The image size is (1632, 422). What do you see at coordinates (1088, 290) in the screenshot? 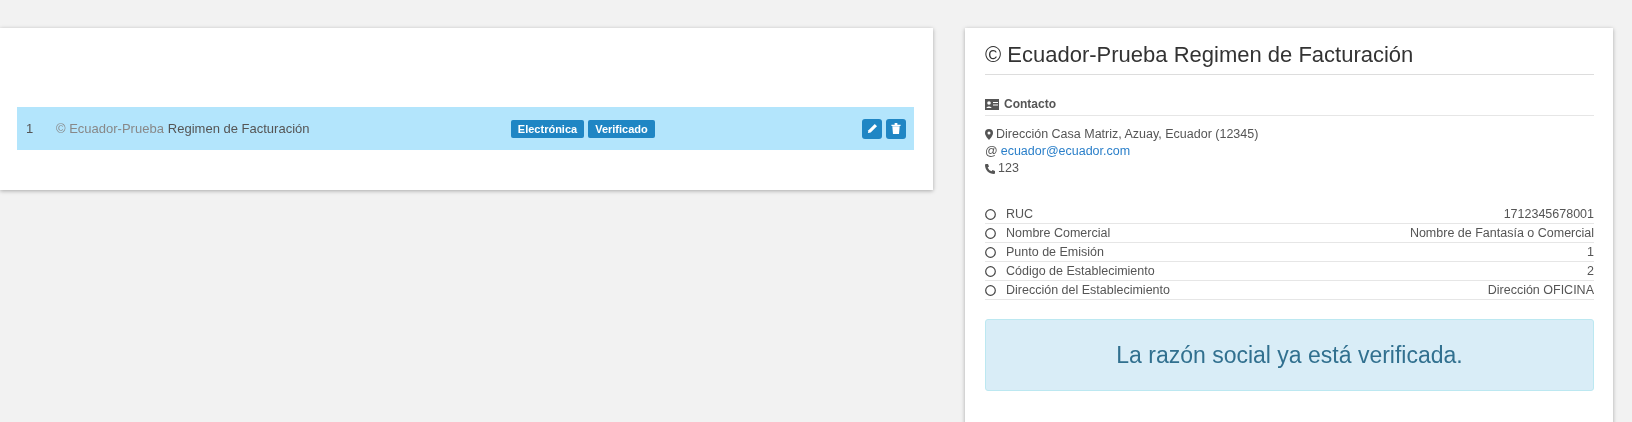
I see `field-label: Dirección del Establecimiento` at bounding box center [1088, 290].